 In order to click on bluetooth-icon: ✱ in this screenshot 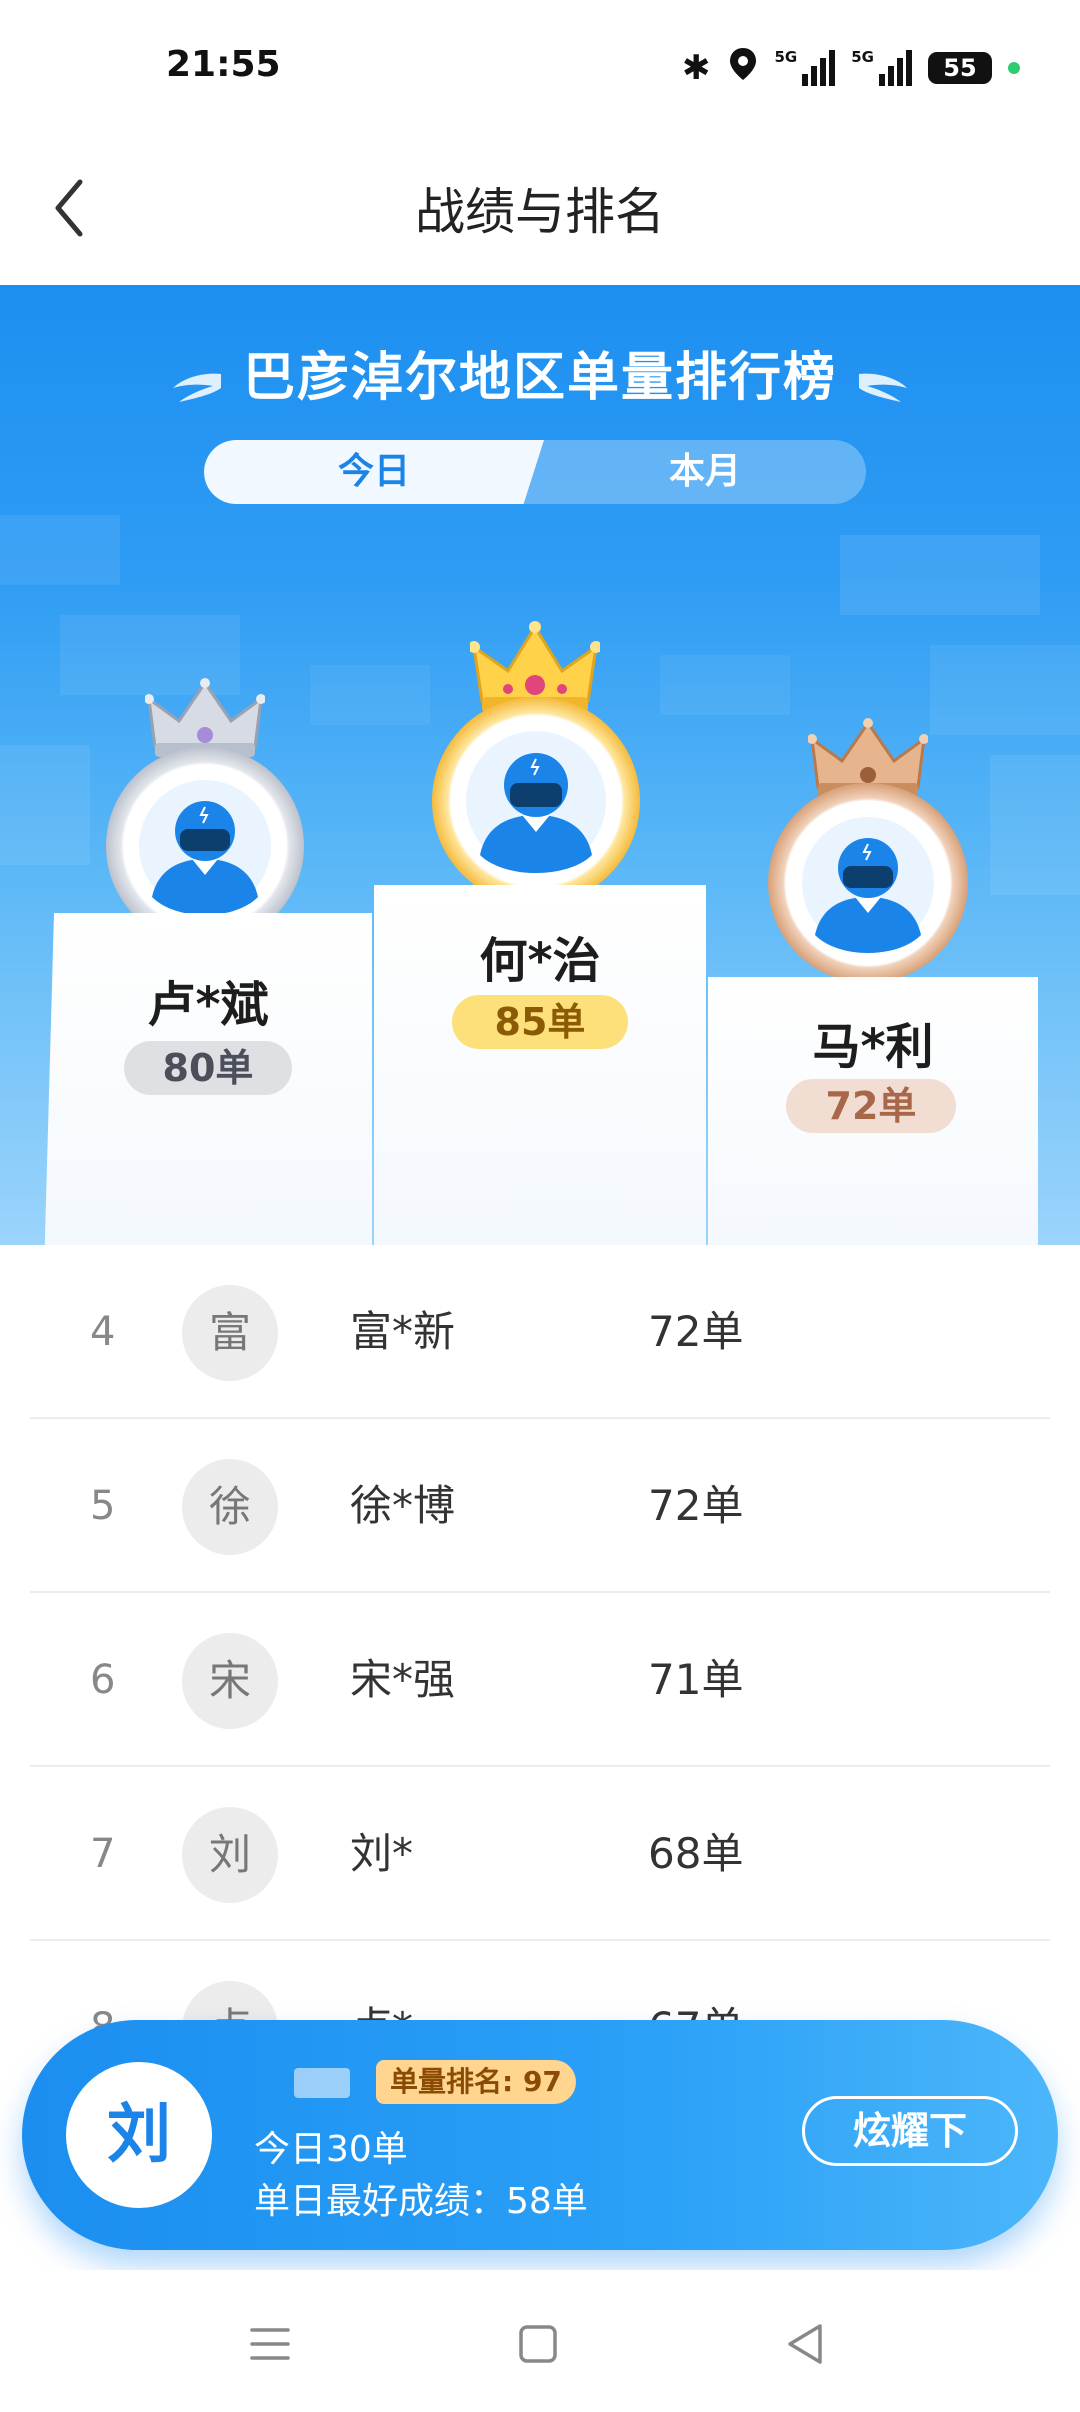, I will do `click(696, 68)`.